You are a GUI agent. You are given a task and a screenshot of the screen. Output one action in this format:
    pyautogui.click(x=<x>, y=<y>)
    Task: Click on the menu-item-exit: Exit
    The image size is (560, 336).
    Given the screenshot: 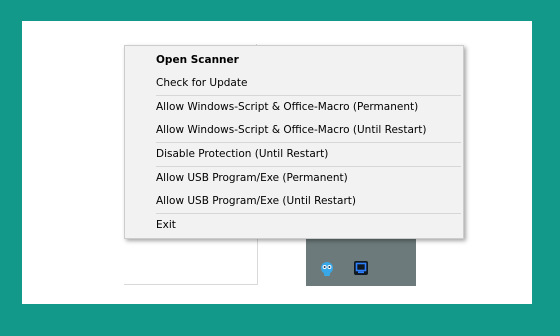 What is the action you would take?
    pyautogui.click(x=294, y=225)
    